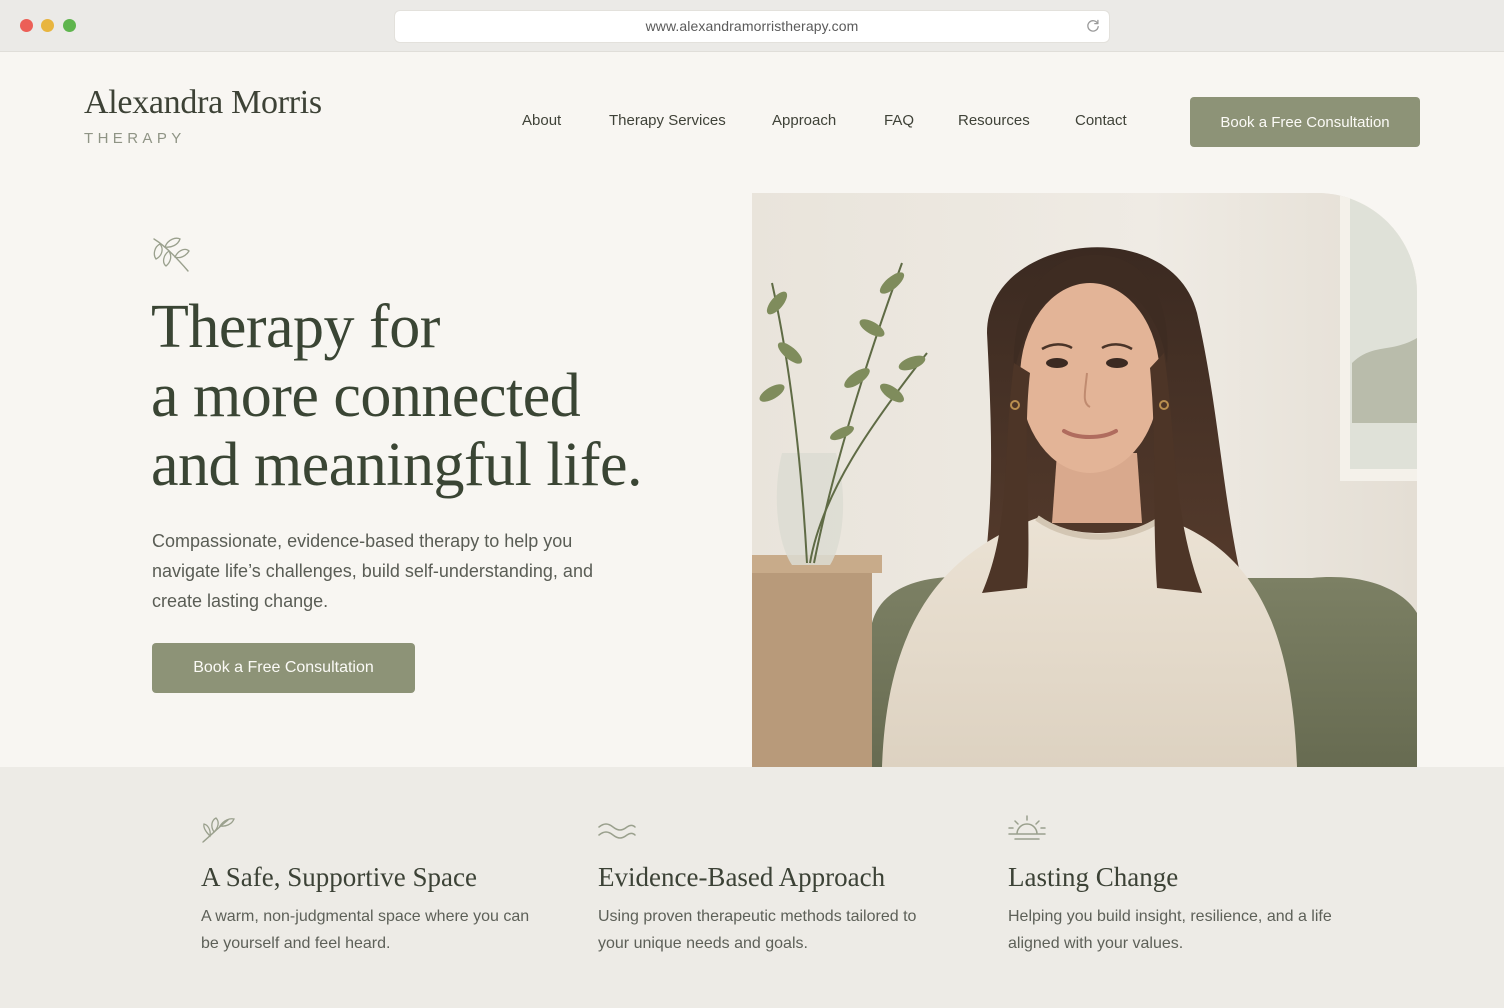 The image size is (1504, 1008). What do you see at coordinates (1101, 120) in the screenshot?
I see `nav-contact: Contact` at bounding box center [1101, 120].